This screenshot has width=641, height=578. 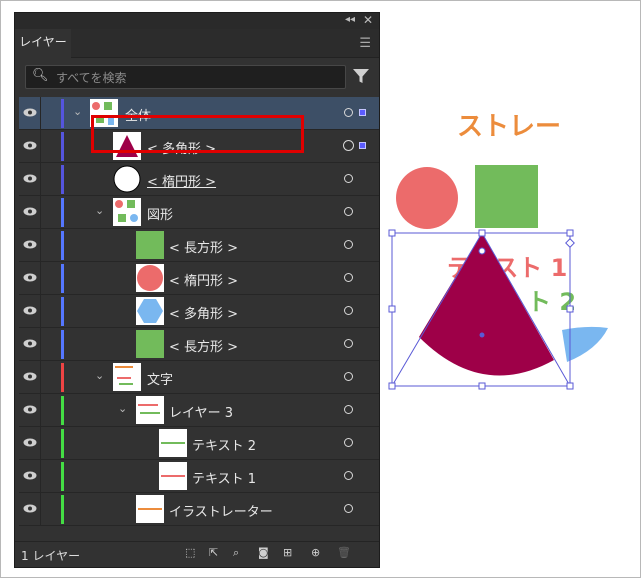 What do you see at coordinates (570, 243) in the screenshot?
I see `rotate-handle` at bounding box center [570, 243].